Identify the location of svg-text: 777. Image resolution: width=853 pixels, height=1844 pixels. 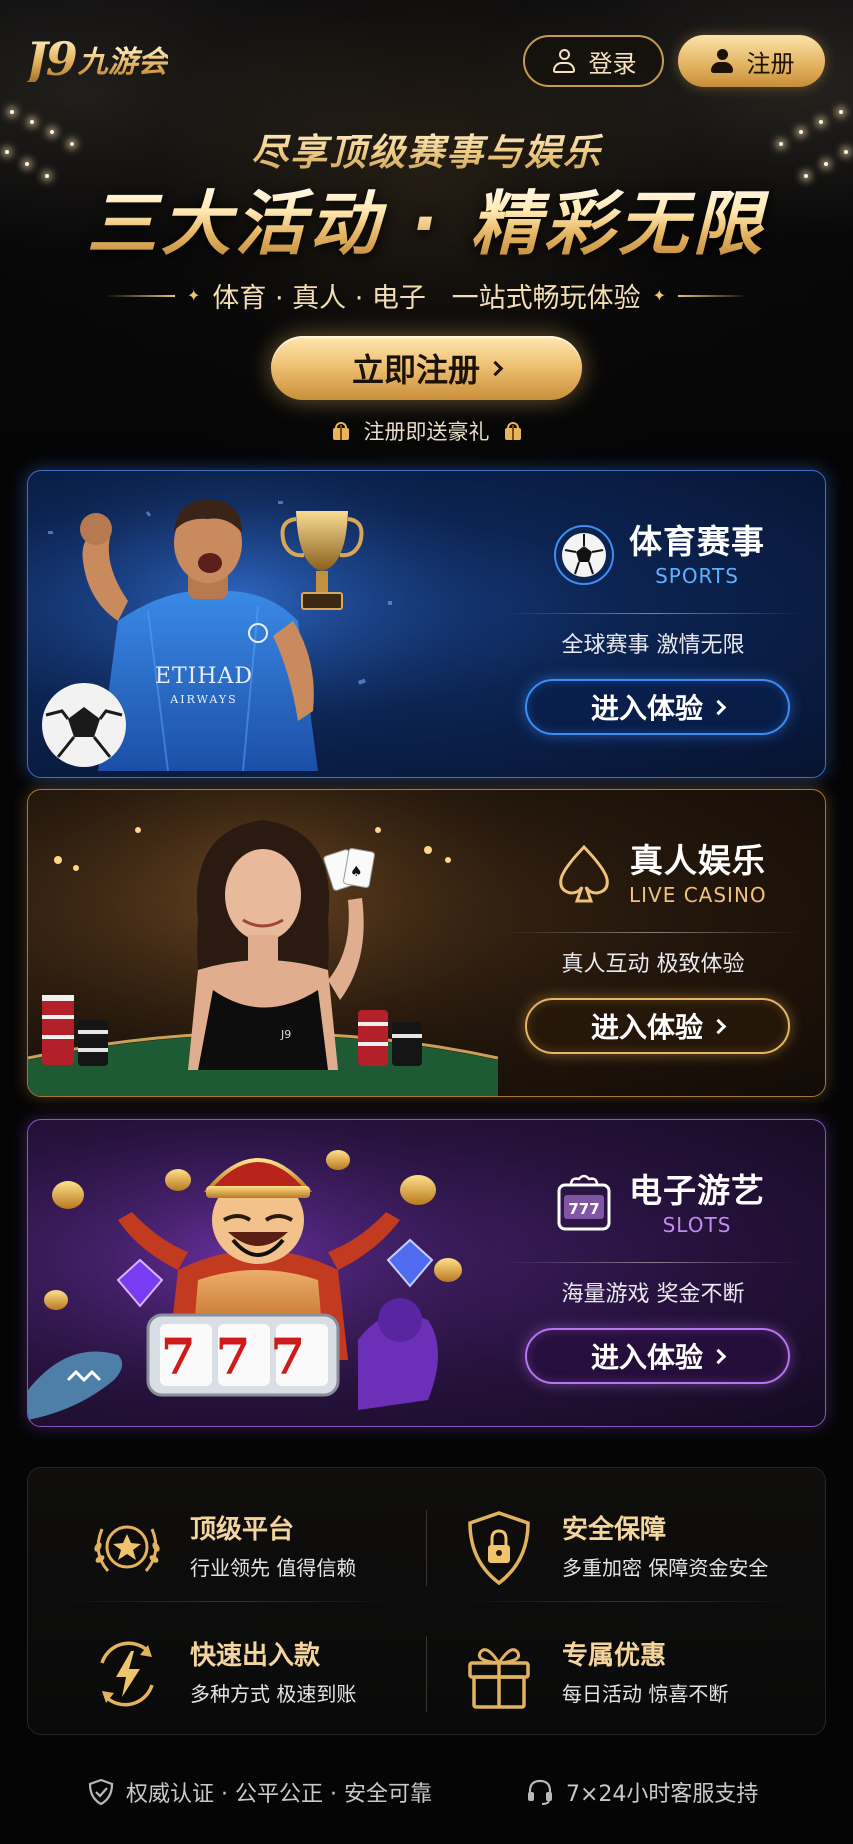
(583, 1209).